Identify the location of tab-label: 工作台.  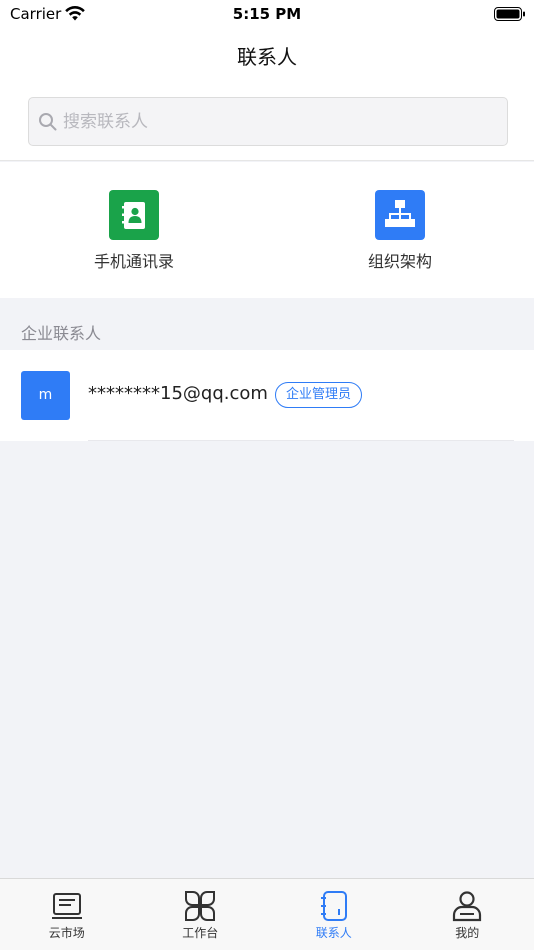
(200, 933).